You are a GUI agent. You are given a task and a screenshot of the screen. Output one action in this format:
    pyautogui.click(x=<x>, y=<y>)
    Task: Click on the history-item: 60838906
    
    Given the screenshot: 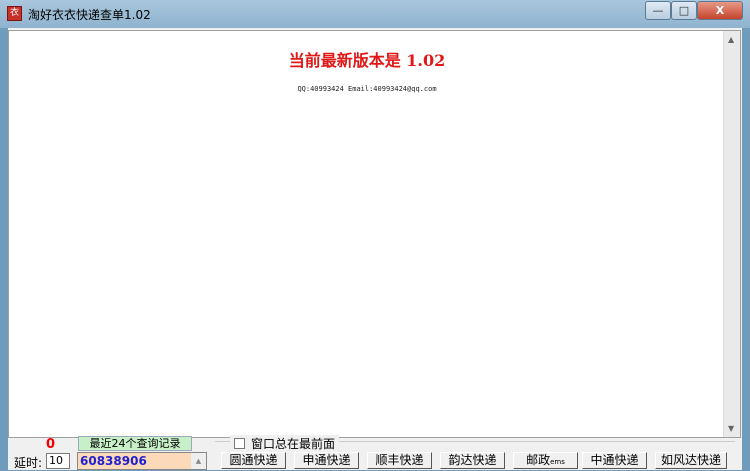 What is the action you would take?
    pyautogui.click(x=113, y=461)
    